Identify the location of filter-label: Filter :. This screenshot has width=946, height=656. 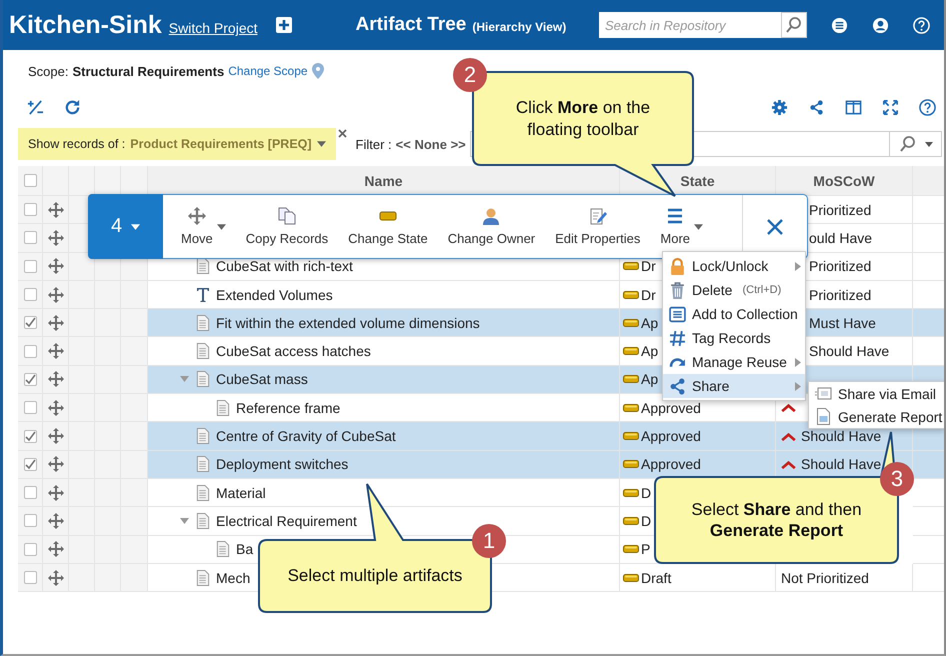
(374, 144).